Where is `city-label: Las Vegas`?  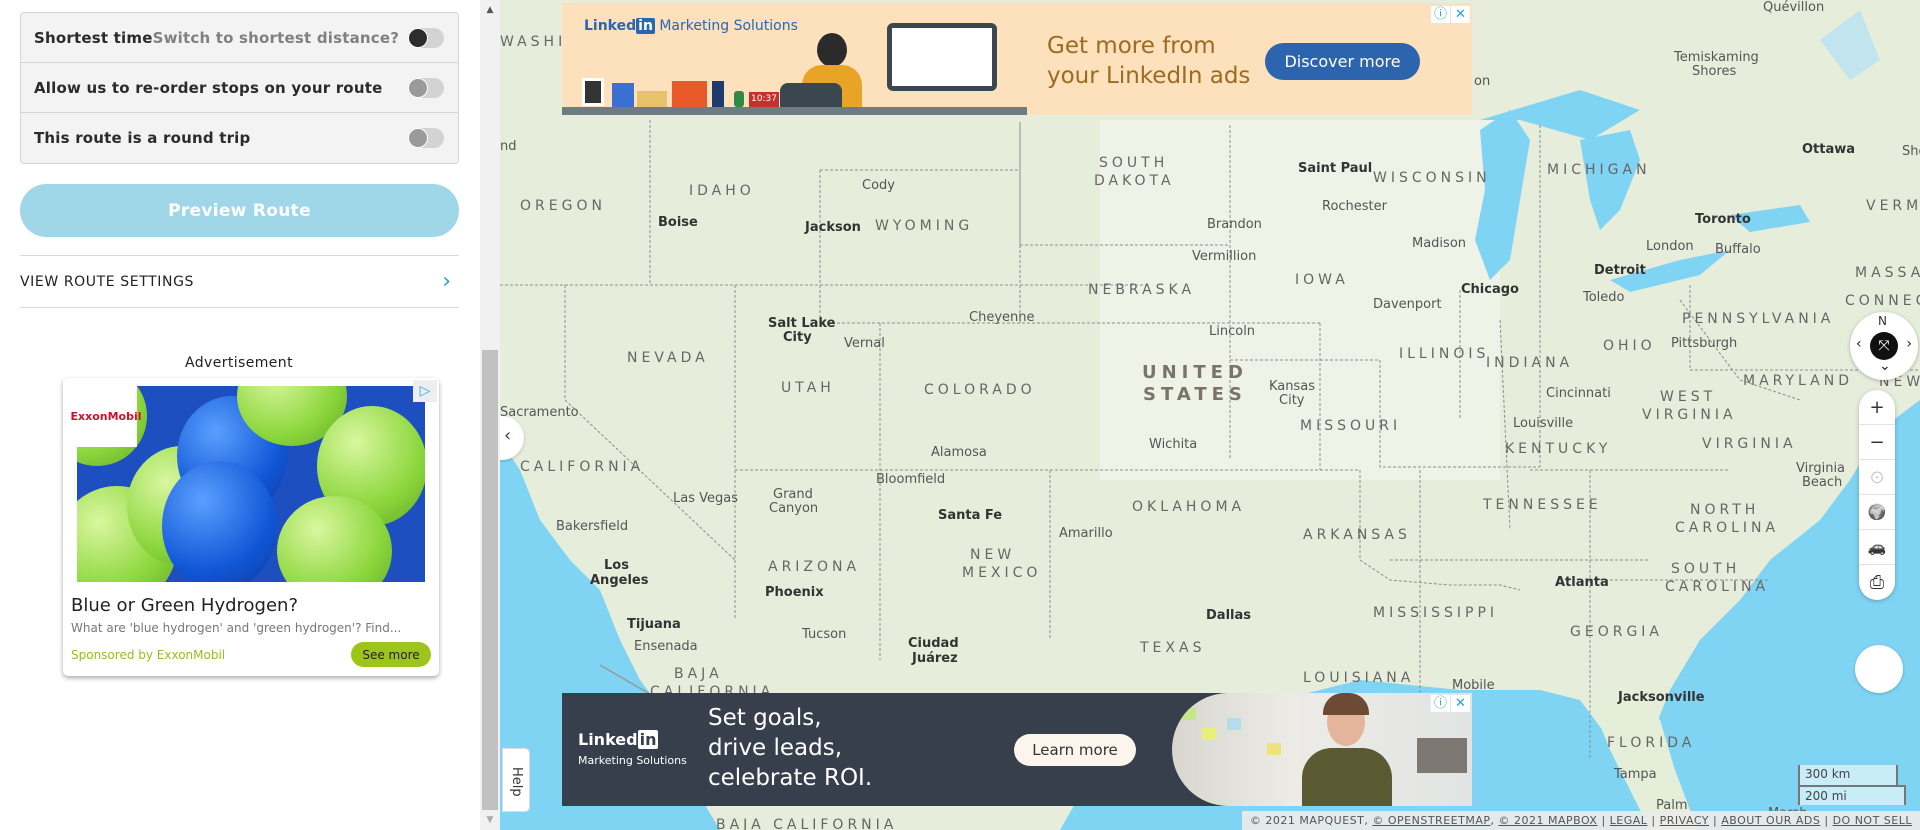 city-label: Las Vegas is located at coordinates (705, 498).